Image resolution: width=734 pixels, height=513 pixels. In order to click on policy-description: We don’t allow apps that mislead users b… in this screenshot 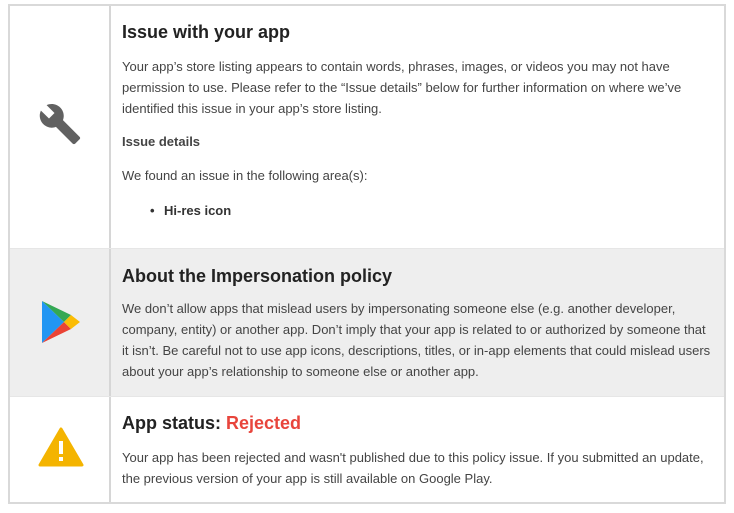, I will do `click(416, 340)`.